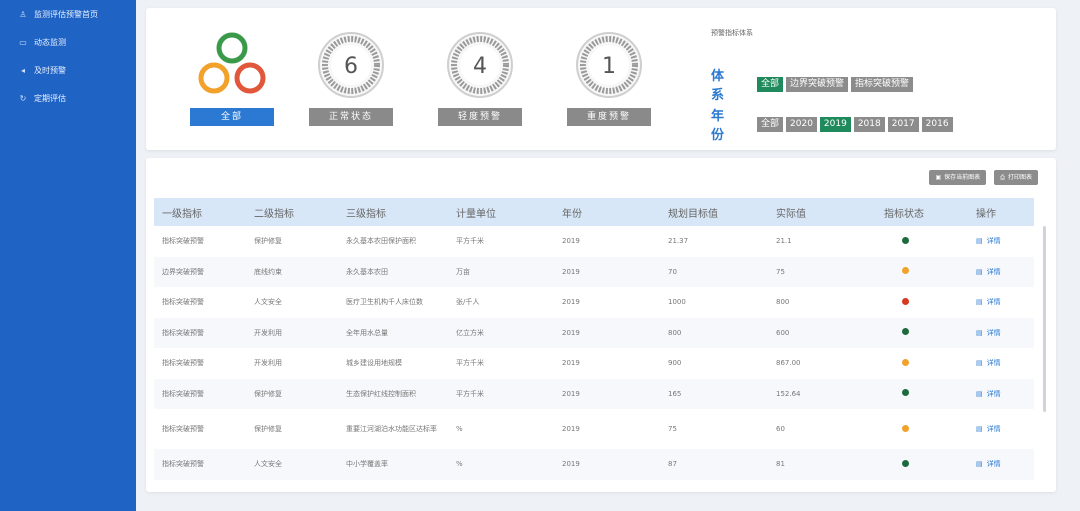 The width and height of the screenshot is (1080, 511). Describe the element at coordinates (232, 117) in the screenshot. I see `all-button: 全部` at that location.